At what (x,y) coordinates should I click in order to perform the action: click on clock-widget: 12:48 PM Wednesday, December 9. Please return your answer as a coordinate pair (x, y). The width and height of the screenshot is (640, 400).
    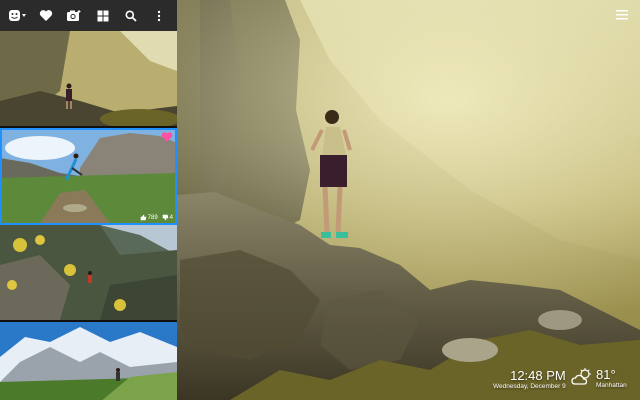
    Looking at the image, I should click on (529, 380).